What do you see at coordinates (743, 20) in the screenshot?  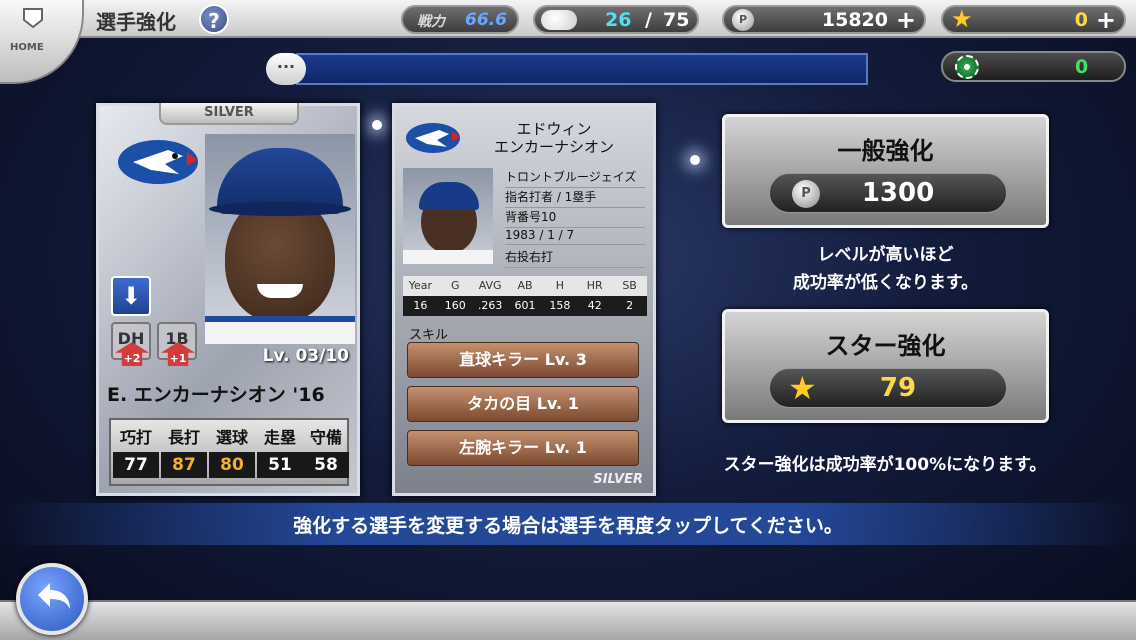 I see `point-coin-icon: P` at bounding box center [743, 20].